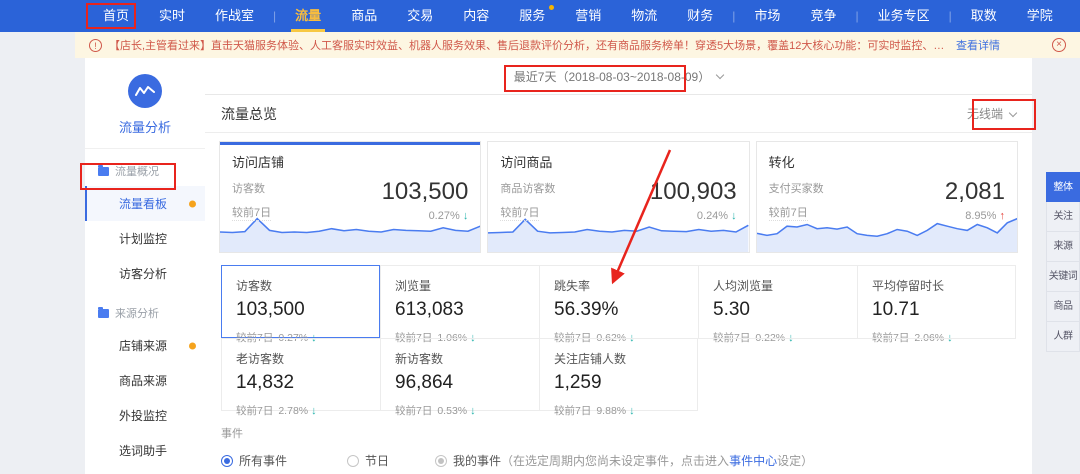 This screenshot has width=1080, height=474. I want to click on sidebar-item-traffic-dashboard: 流量看板, so click(145, 203).